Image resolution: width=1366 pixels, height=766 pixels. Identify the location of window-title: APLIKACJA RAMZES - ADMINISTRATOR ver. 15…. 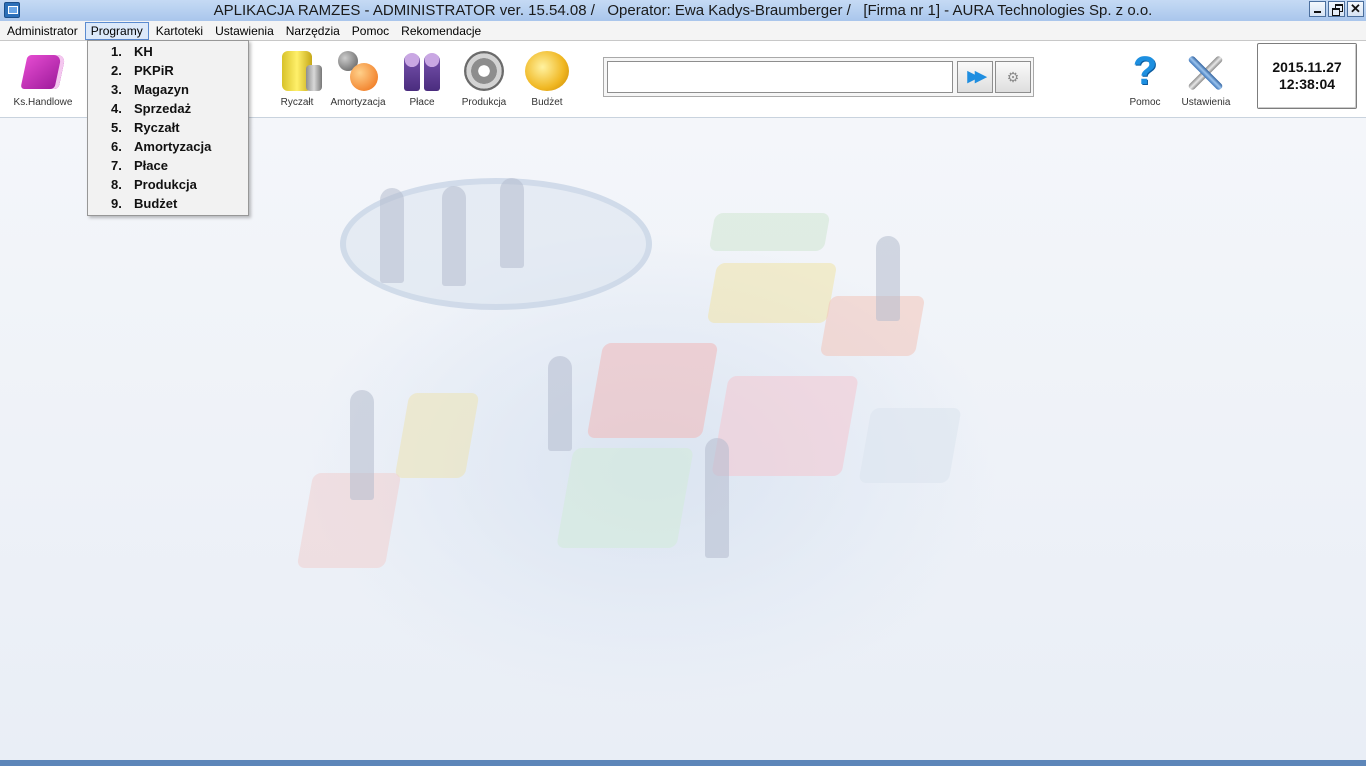
(683, 10).